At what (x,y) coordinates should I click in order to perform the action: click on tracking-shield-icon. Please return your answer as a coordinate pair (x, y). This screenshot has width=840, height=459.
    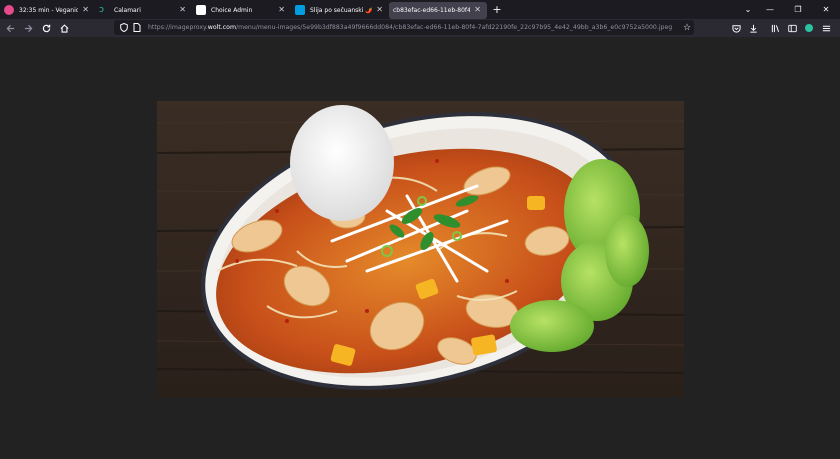
    Looking at the image, I should click on (123, 27).